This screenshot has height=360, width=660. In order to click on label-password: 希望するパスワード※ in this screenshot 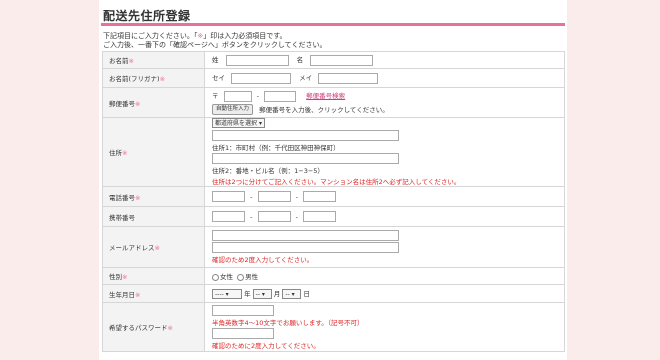, I will do `click(153, 327)`.